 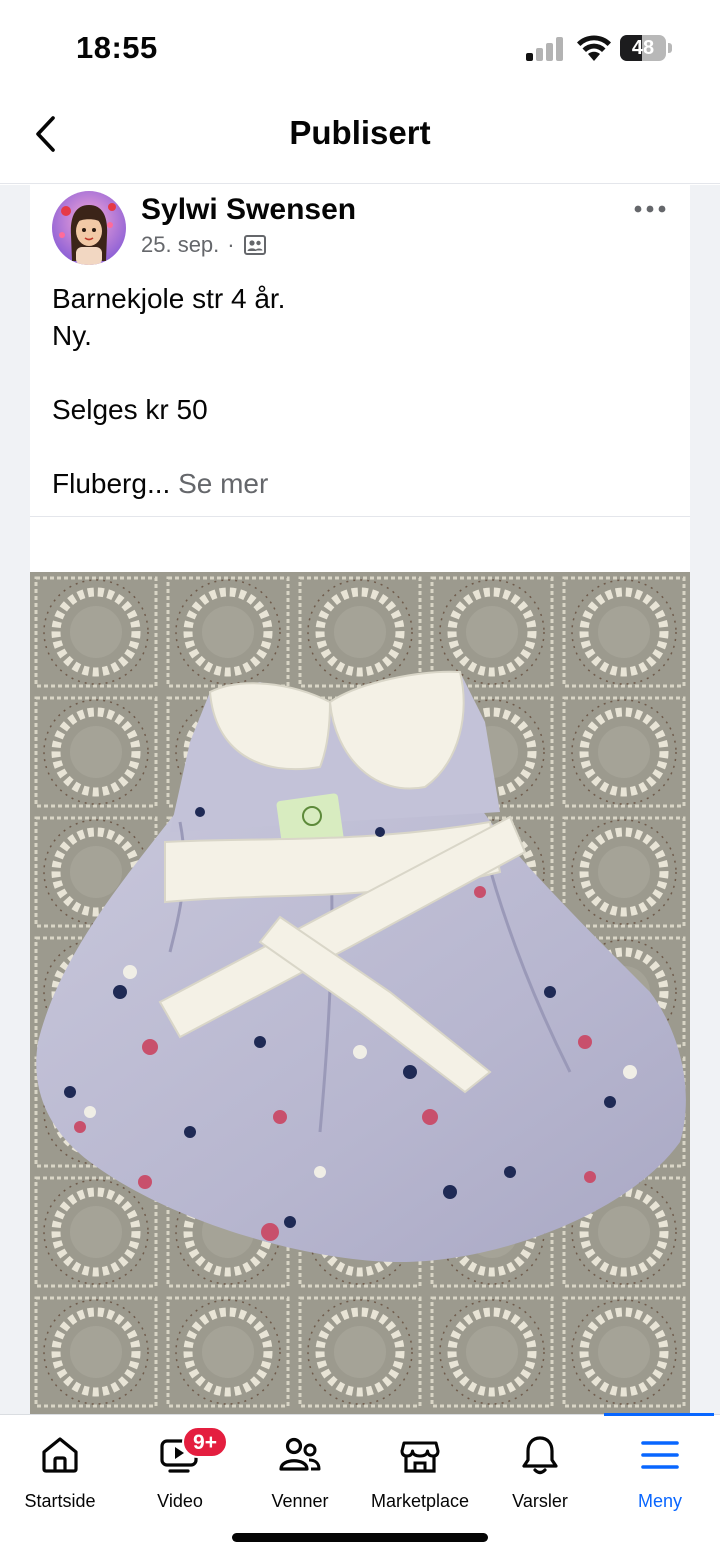 What do you see at coordinates (223, 483) in the screenshot?
I see `see-more-link: Se mer` at bounding box center [223, 483].